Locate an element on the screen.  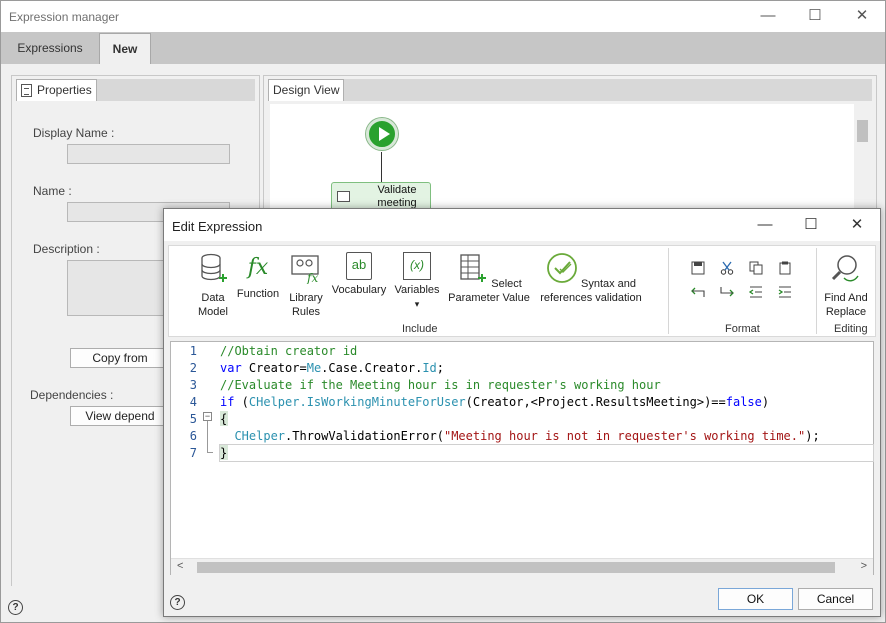
design-view-tab: Design View is located at coordinates (306, 90).